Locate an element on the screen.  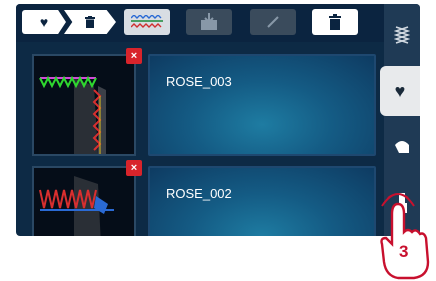
delete-button is located at coordinates (335, 22).